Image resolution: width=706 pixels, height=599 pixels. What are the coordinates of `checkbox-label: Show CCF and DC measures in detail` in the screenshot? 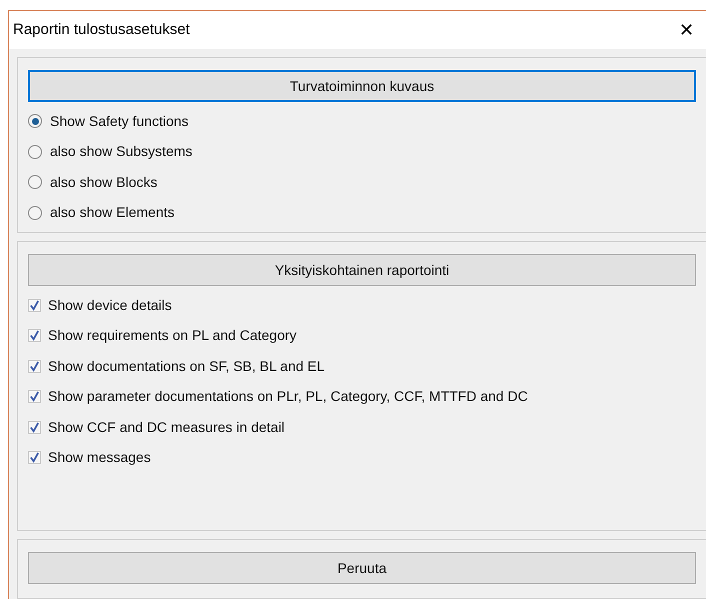 It's located at (166, 427).